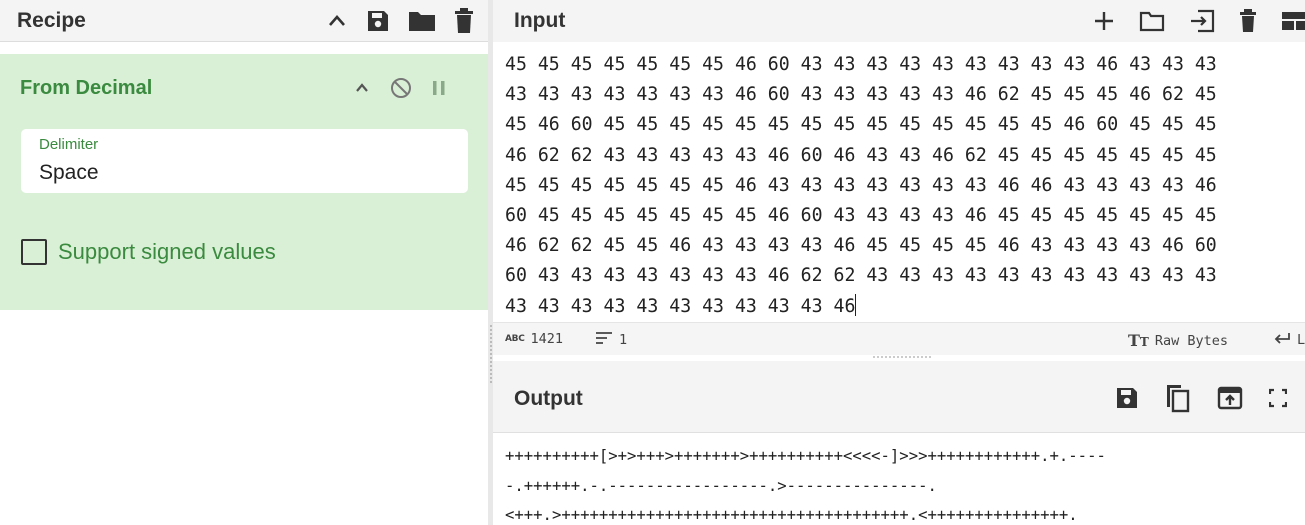 The width and height of the screenshot is (1305, 525). Describe the element at coordinates (51, 20) in the screenshot. I see `recipe-title: Recipe` at that location.